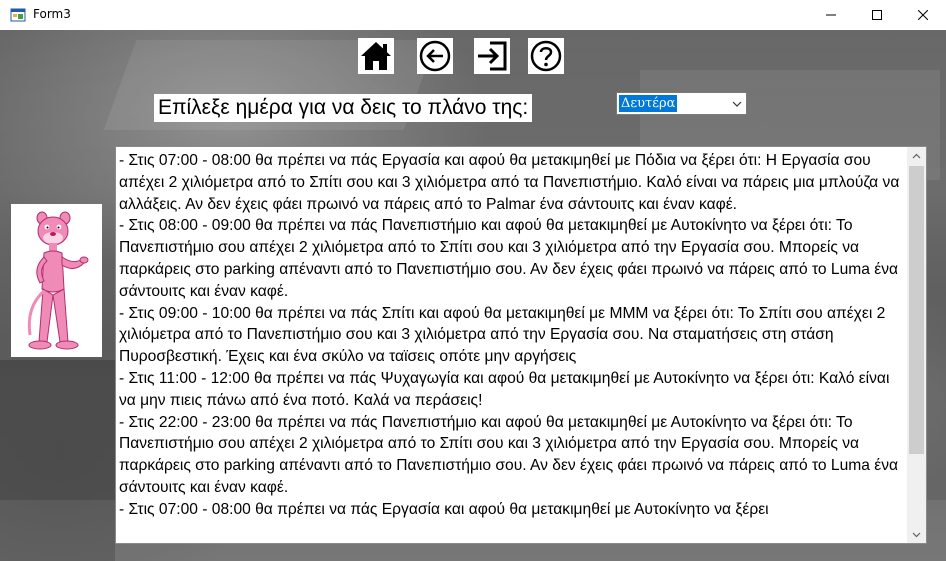 This screenshot has width=946, height=561. I want to click on day-select-value: Δευτέρα, so click(648, 103).